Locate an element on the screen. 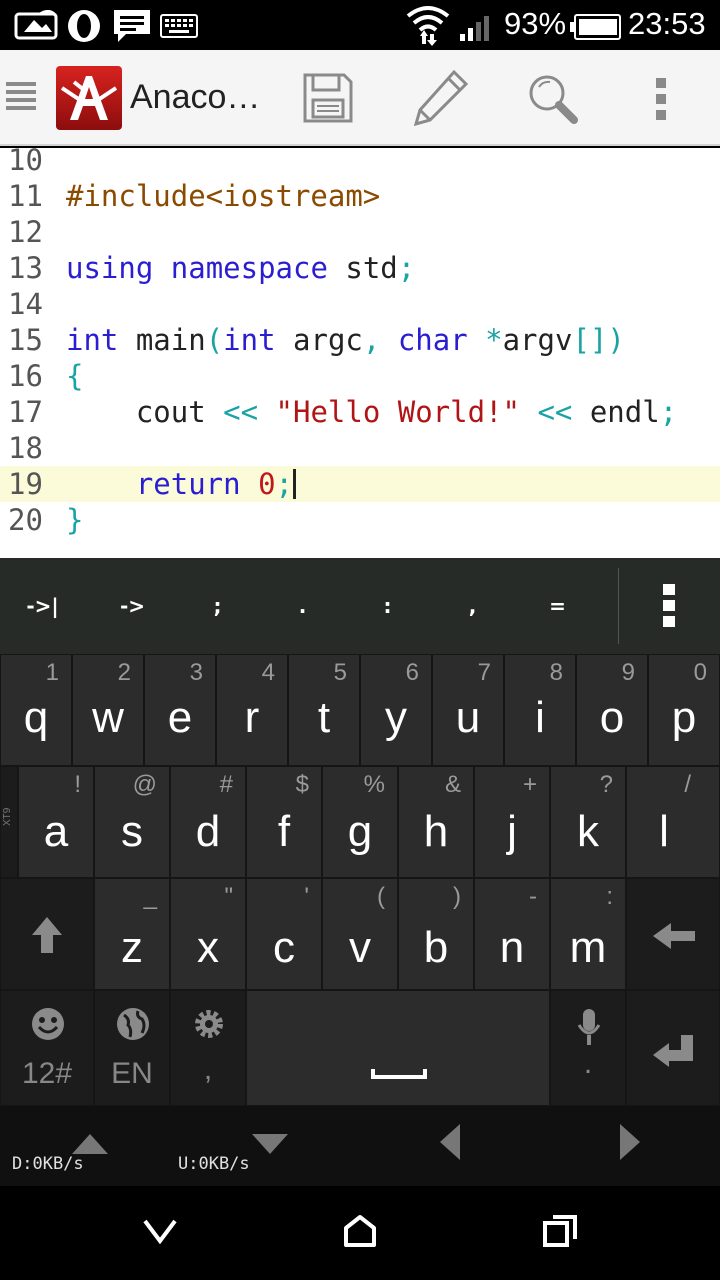 This screenshot has width=720, height=1280. key-c: ' c is located at coordinates (284, 934).